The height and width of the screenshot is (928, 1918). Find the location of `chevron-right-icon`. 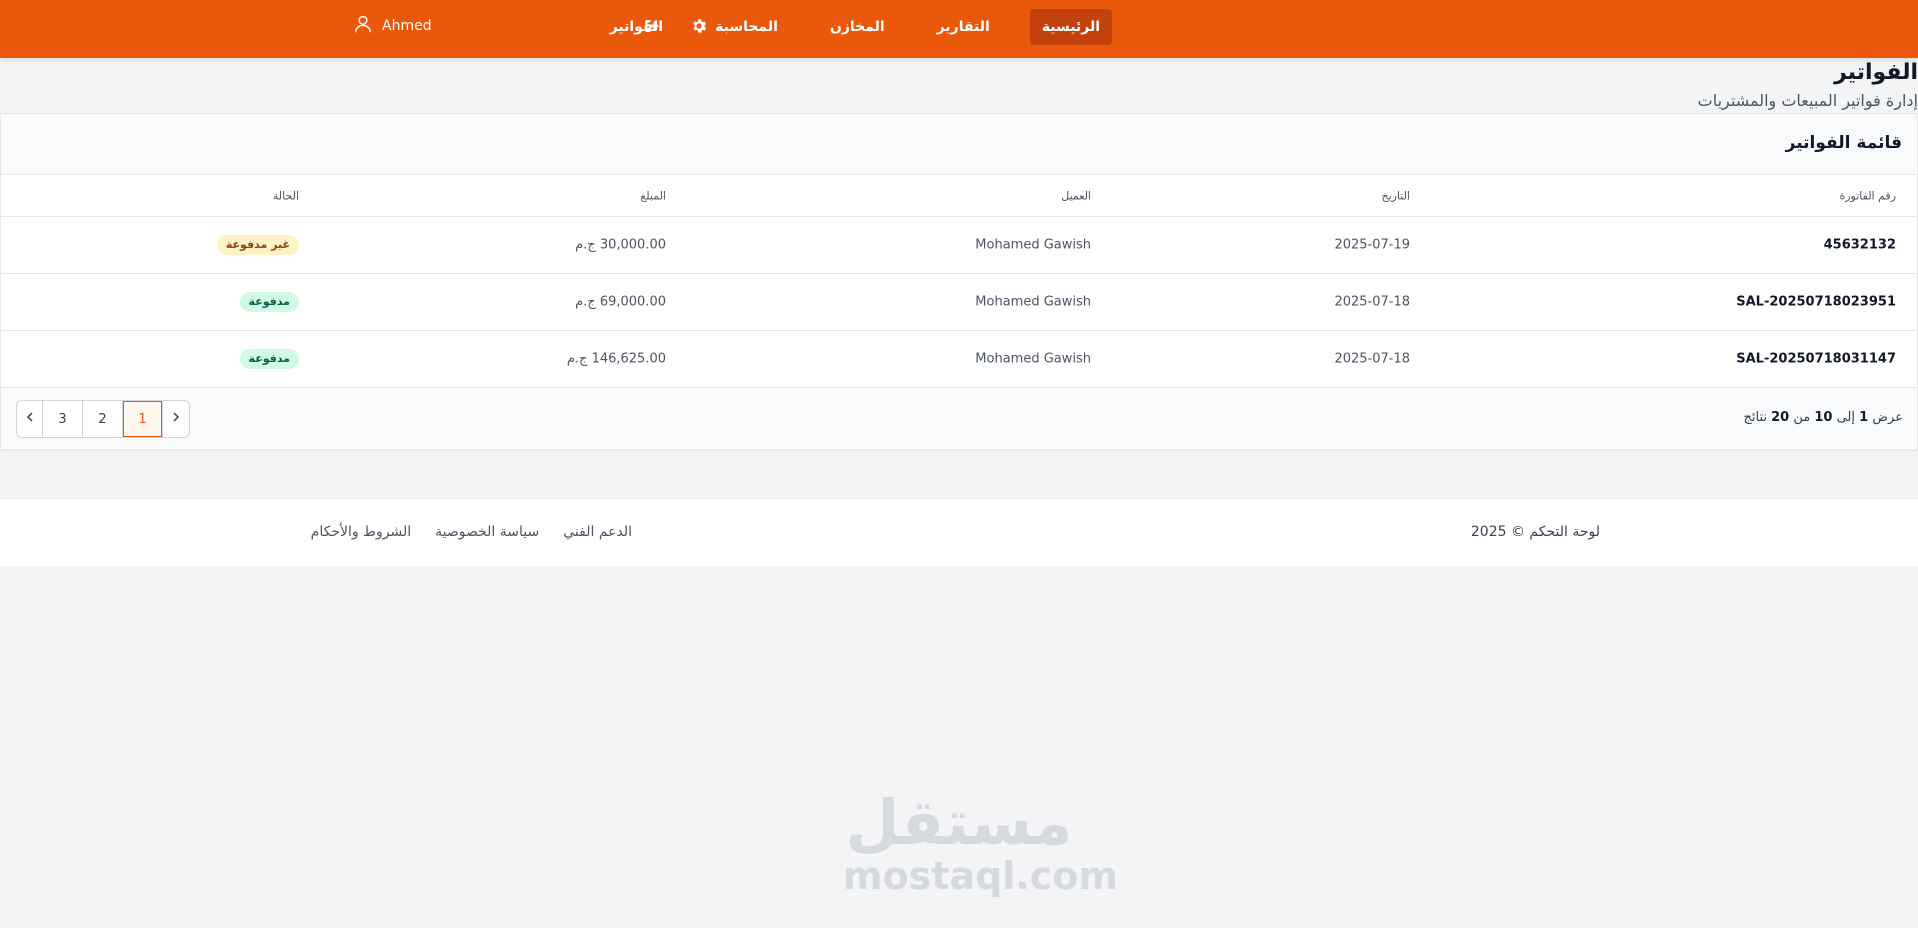

chevron-right-icon is located at coordinates (176, 419).